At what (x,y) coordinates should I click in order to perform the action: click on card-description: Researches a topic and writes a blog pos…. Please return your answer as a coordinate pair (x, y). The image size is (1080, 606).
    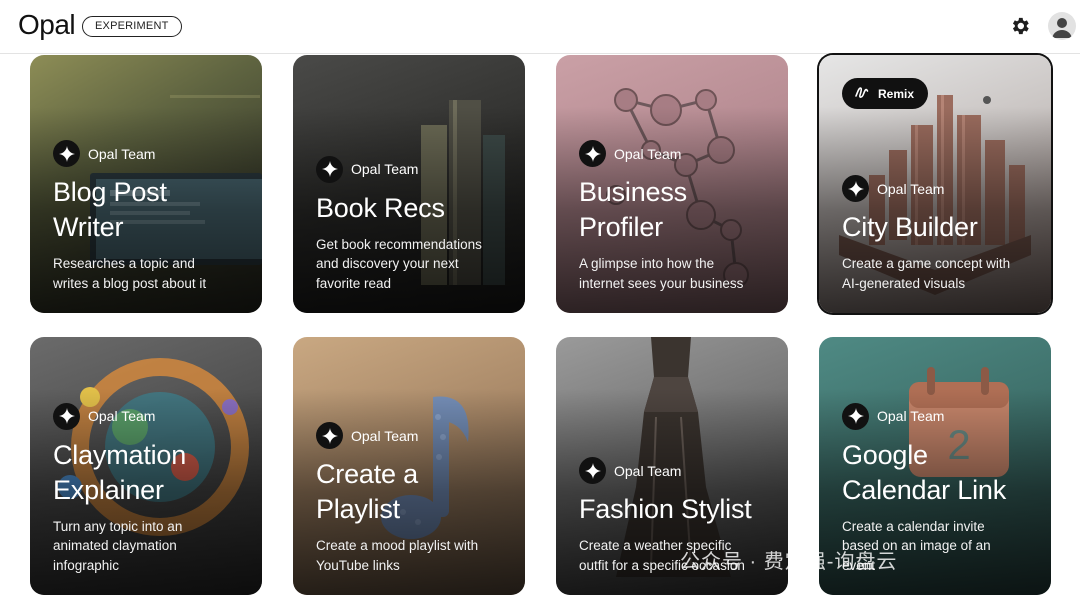
    Looking at the image, I should click on (150, 273).